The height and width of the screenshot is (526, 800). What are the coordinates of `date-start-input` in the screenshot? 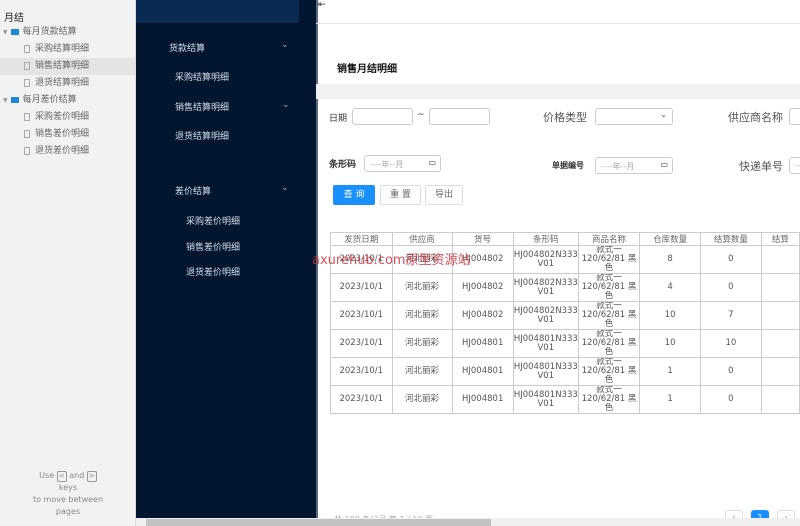 It's located at (382, 116).